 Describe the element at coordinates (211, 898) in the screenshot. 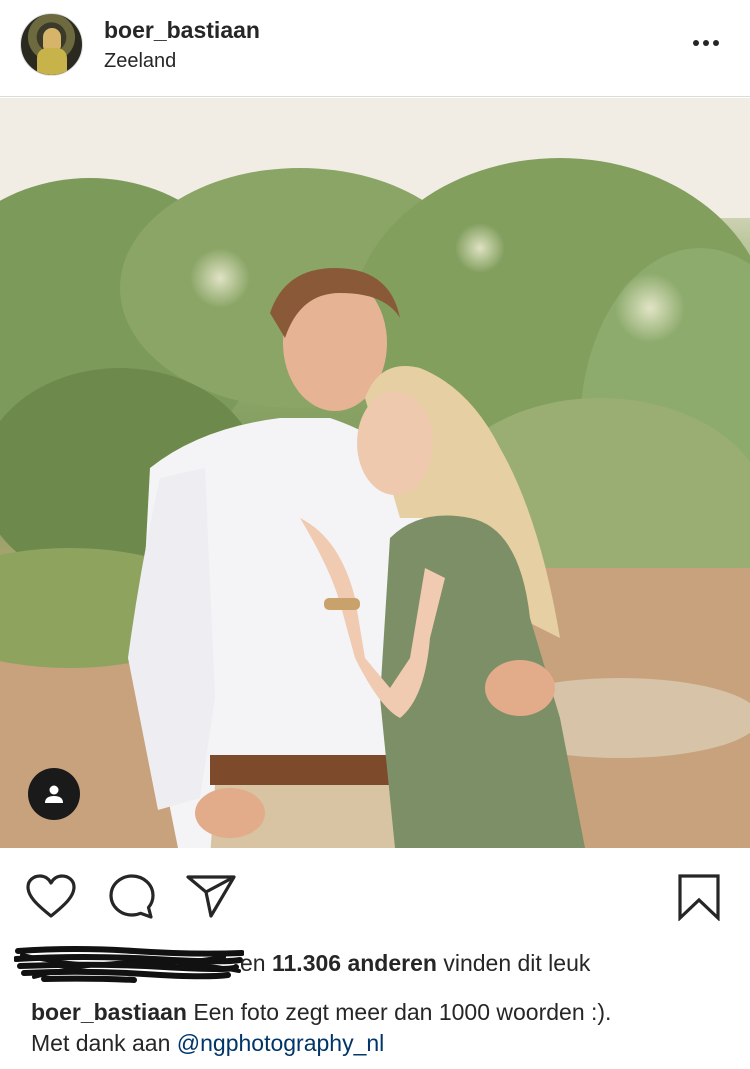

I see `paper-plane-icon` at that location.